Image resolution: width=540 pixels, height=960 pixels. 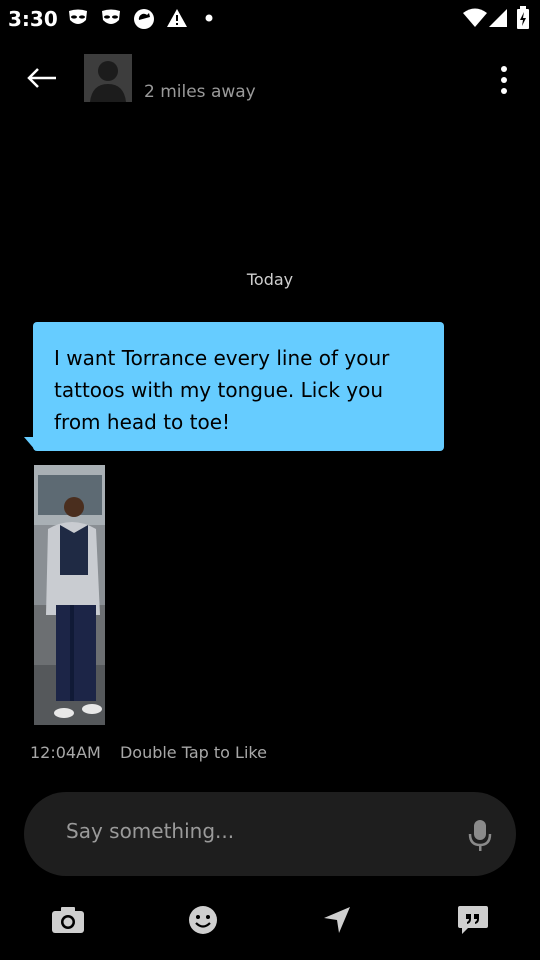 What do you see at coordinates (33, 19) in the screenshot?
I see `status-time: 3:30` at bounding box center [33, 19].